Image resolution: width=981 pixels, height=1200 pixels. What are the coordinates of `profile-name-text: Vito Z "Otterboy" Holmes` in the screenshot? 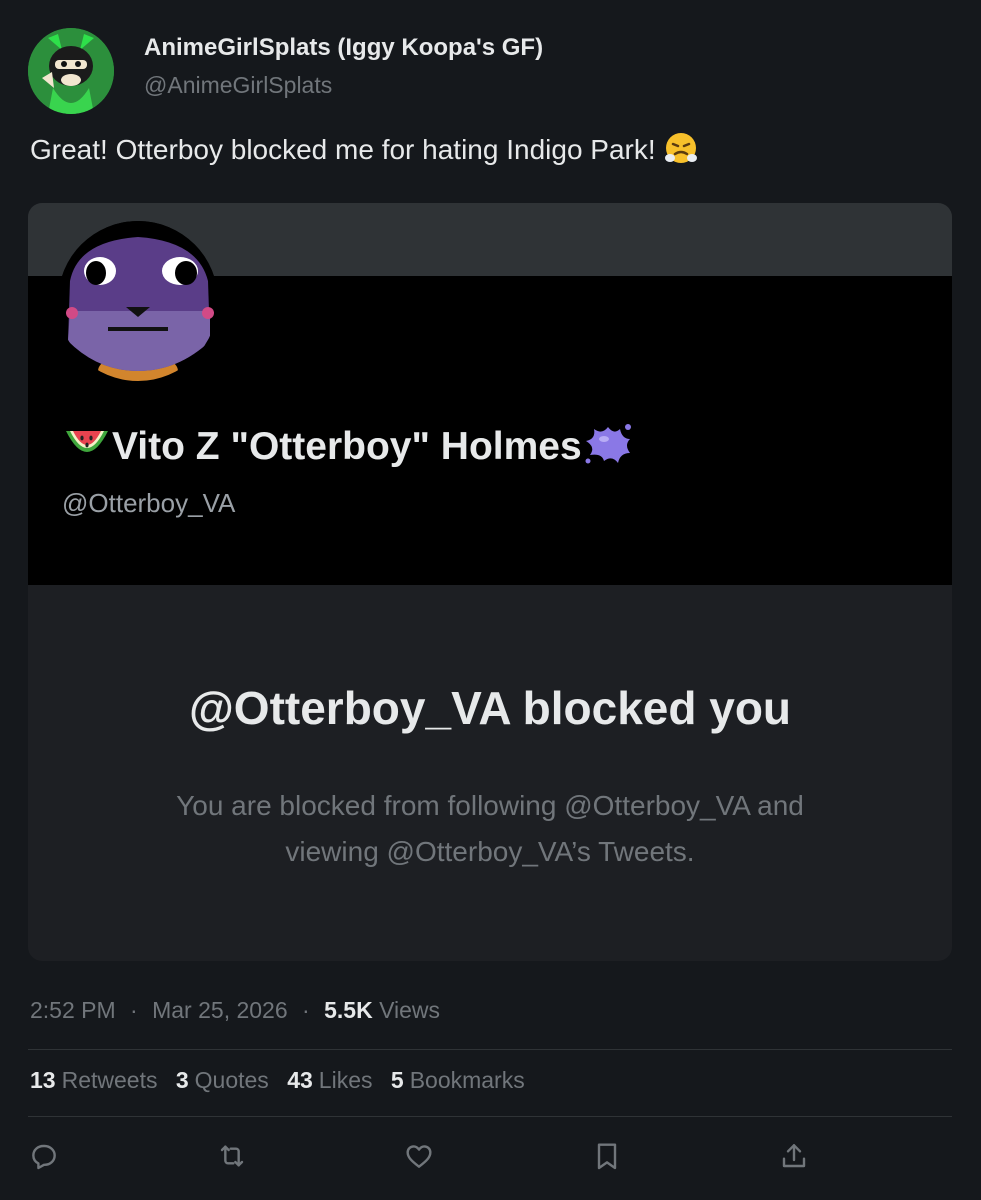 It's located at (347, 446).